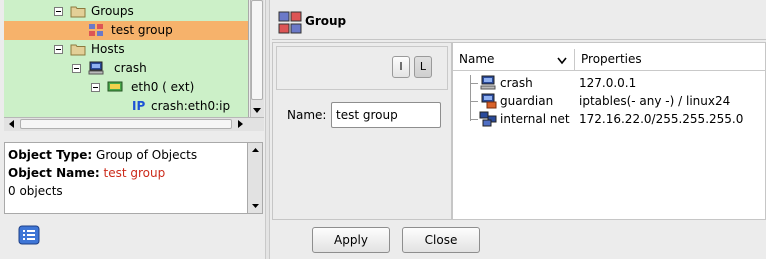 This screenshot has width=766, height=259. I want to click on ip-address-icon: IP, so click(139, 106).